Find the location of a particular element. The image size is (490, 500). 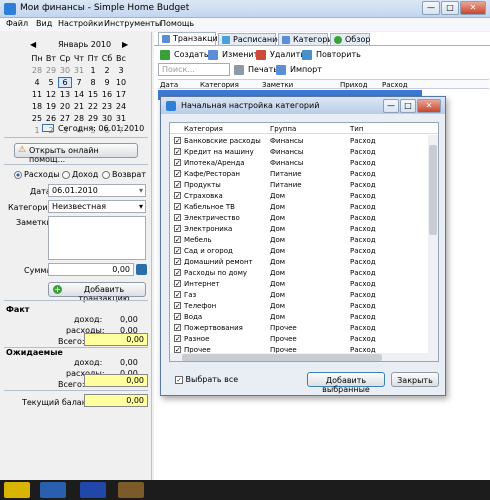

today-link: Сегодня: 06.01.2010 is located at coordinates (101, 128).